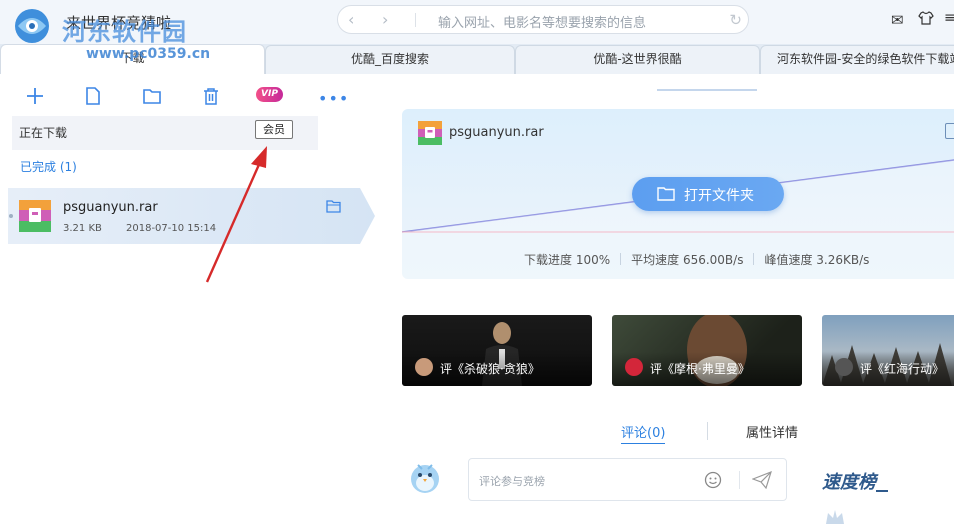  I want to click on peak-speed-stat: 峰值速度 3.26KB/s, so click(817, 260).